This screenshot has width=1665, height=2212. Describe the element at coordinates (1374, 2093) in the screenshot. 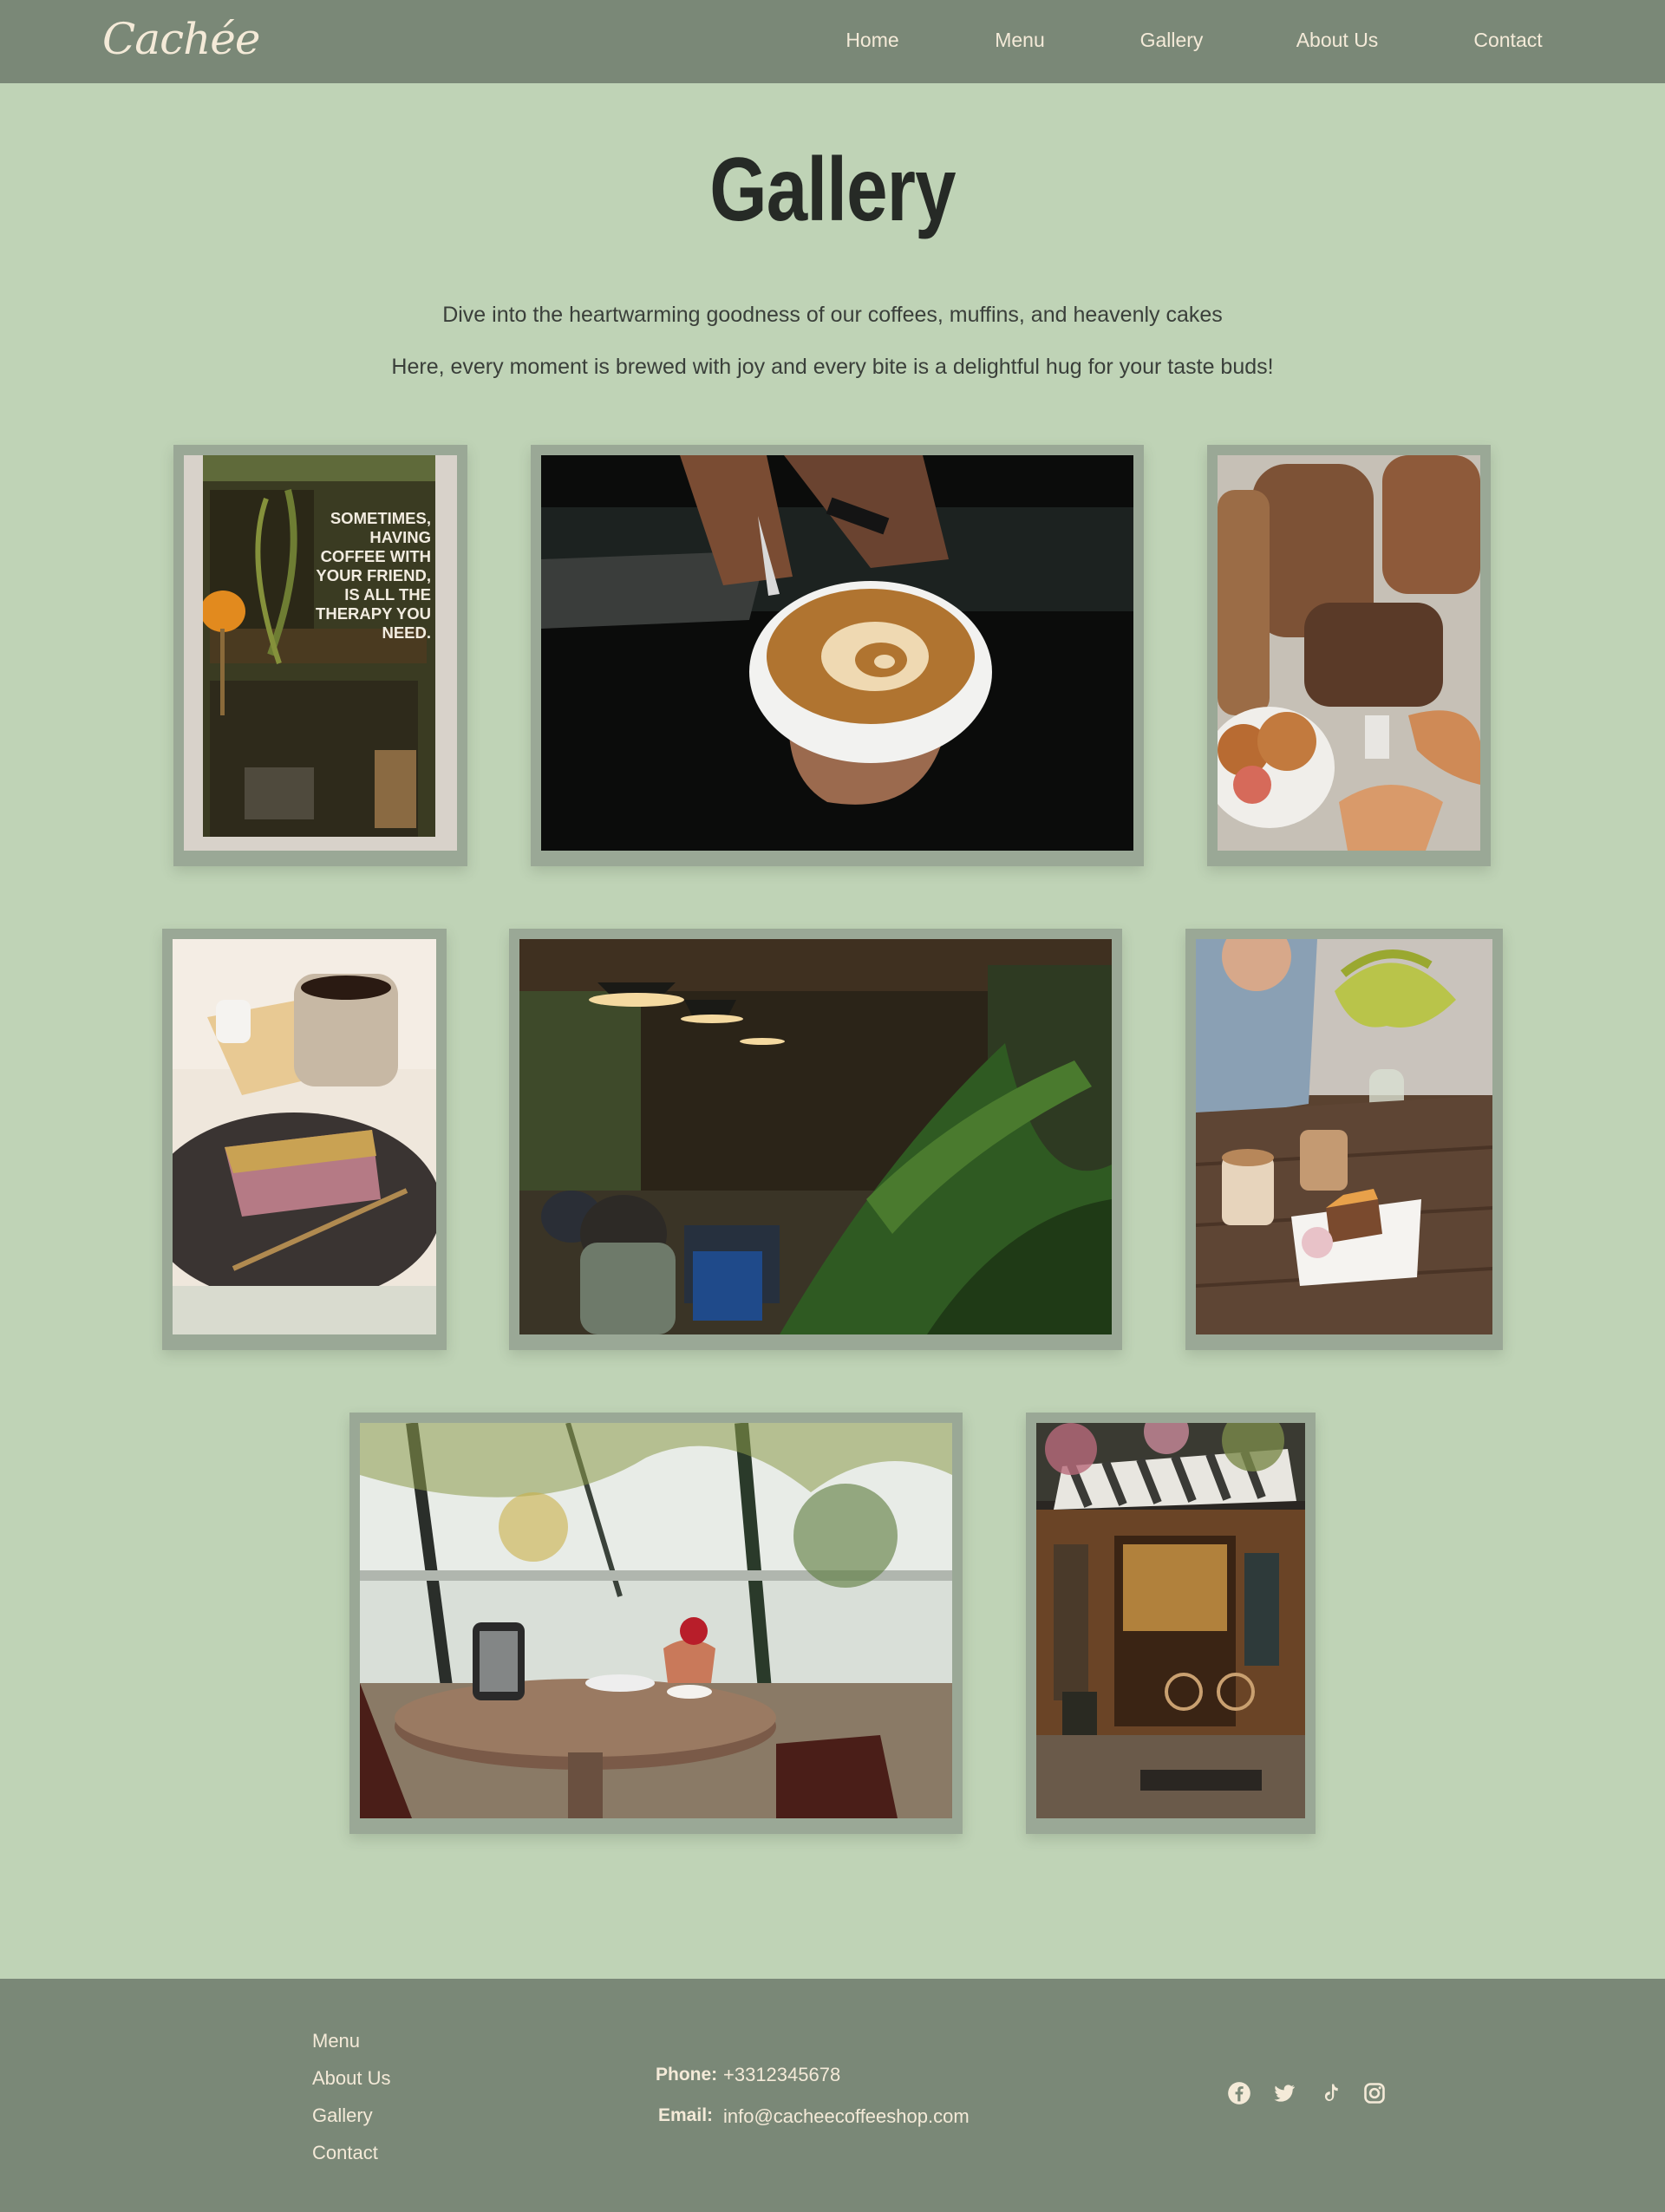

I see `instagram-icon` at that location.